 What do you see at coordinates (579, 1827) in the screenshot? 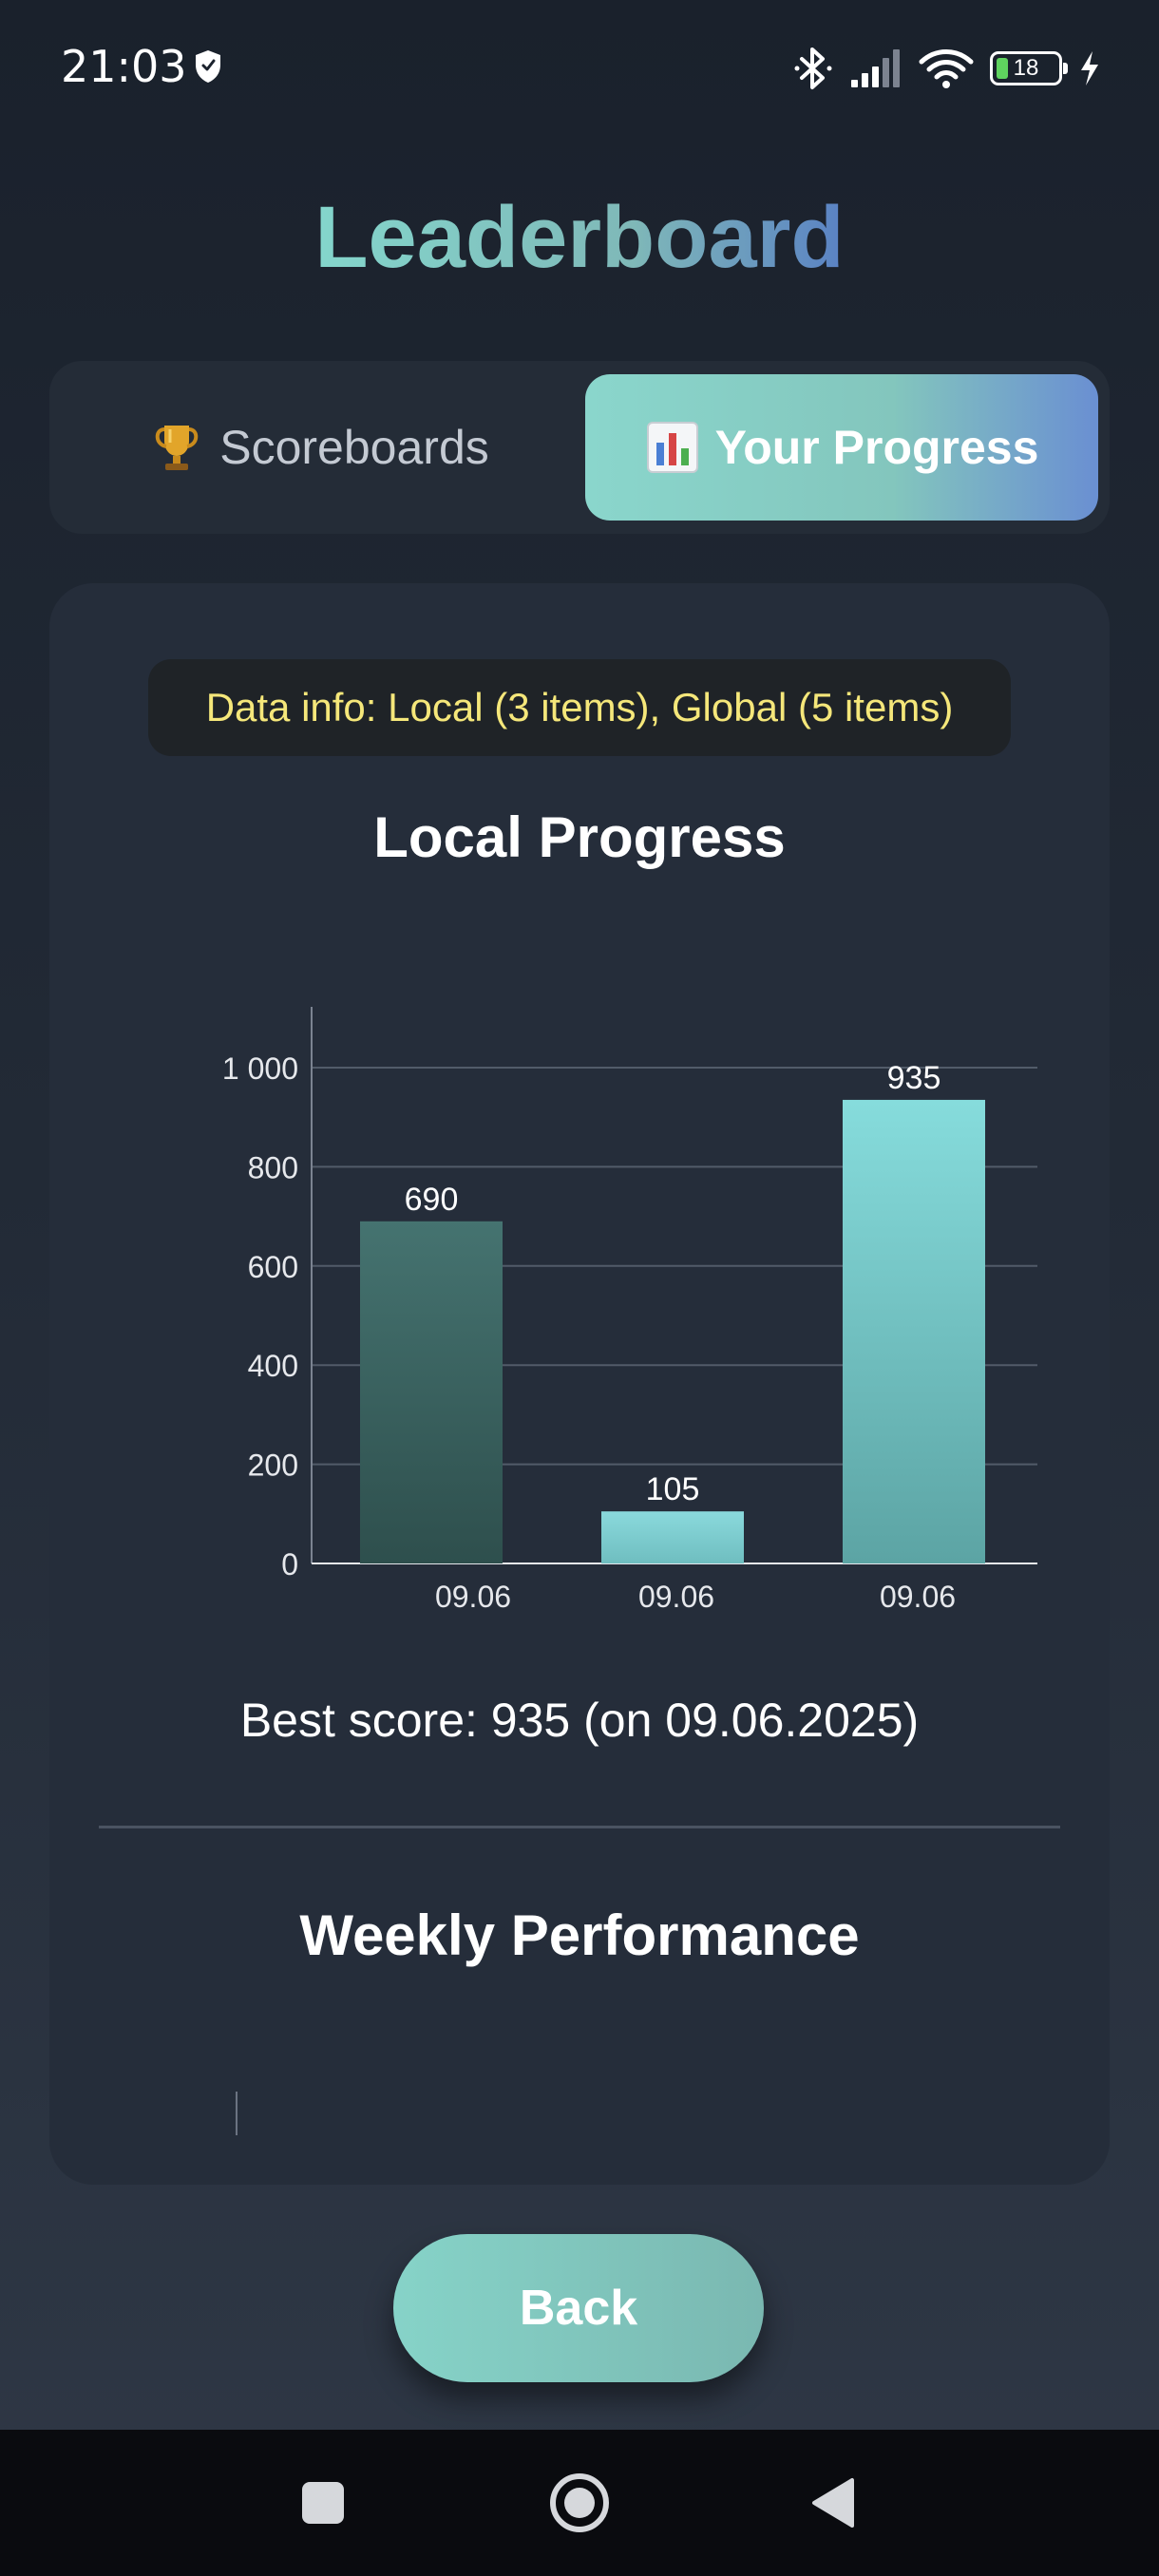
I see `section-divider` at bounding box center [579, 1827].